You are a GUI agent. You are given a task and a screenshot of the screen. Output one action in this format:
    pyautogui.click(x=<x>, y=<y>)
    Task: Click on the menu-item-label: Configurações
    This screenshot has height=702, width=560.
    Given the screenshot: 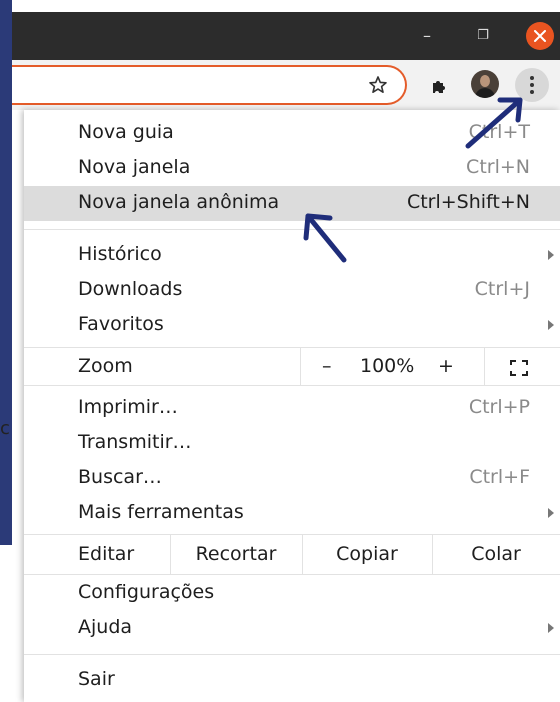 What is the action you would take?
    pyautogui.click(x=146, y=592)
    